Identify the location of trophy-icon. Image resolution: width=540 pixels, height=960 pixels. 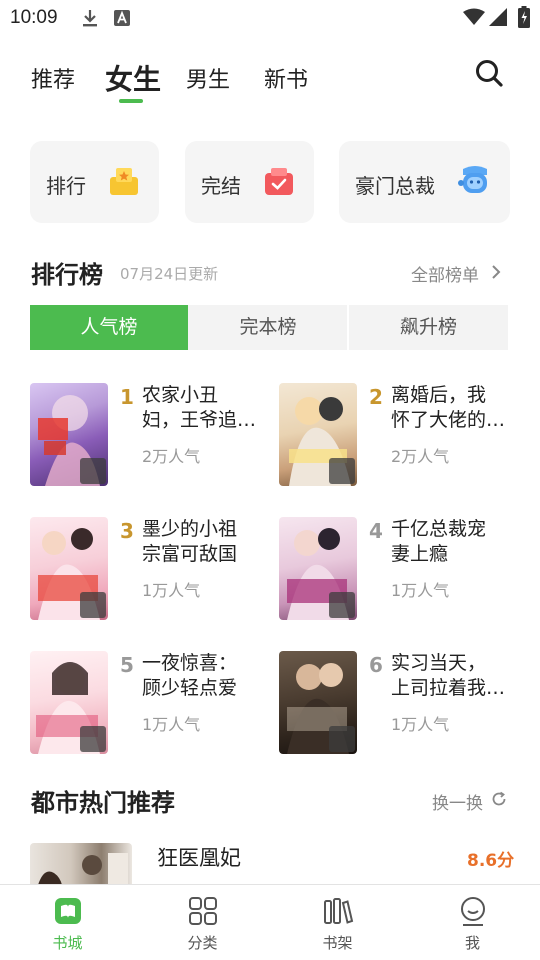
(124, 181).